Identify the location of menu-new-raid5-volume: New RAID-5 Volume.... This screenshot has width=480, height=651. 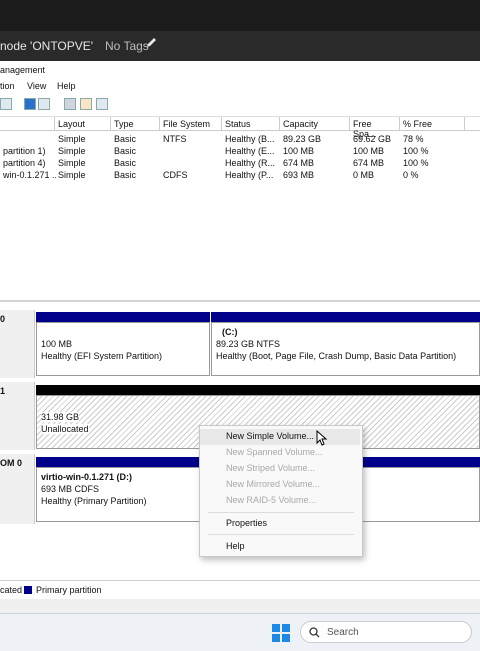
(280, 501).